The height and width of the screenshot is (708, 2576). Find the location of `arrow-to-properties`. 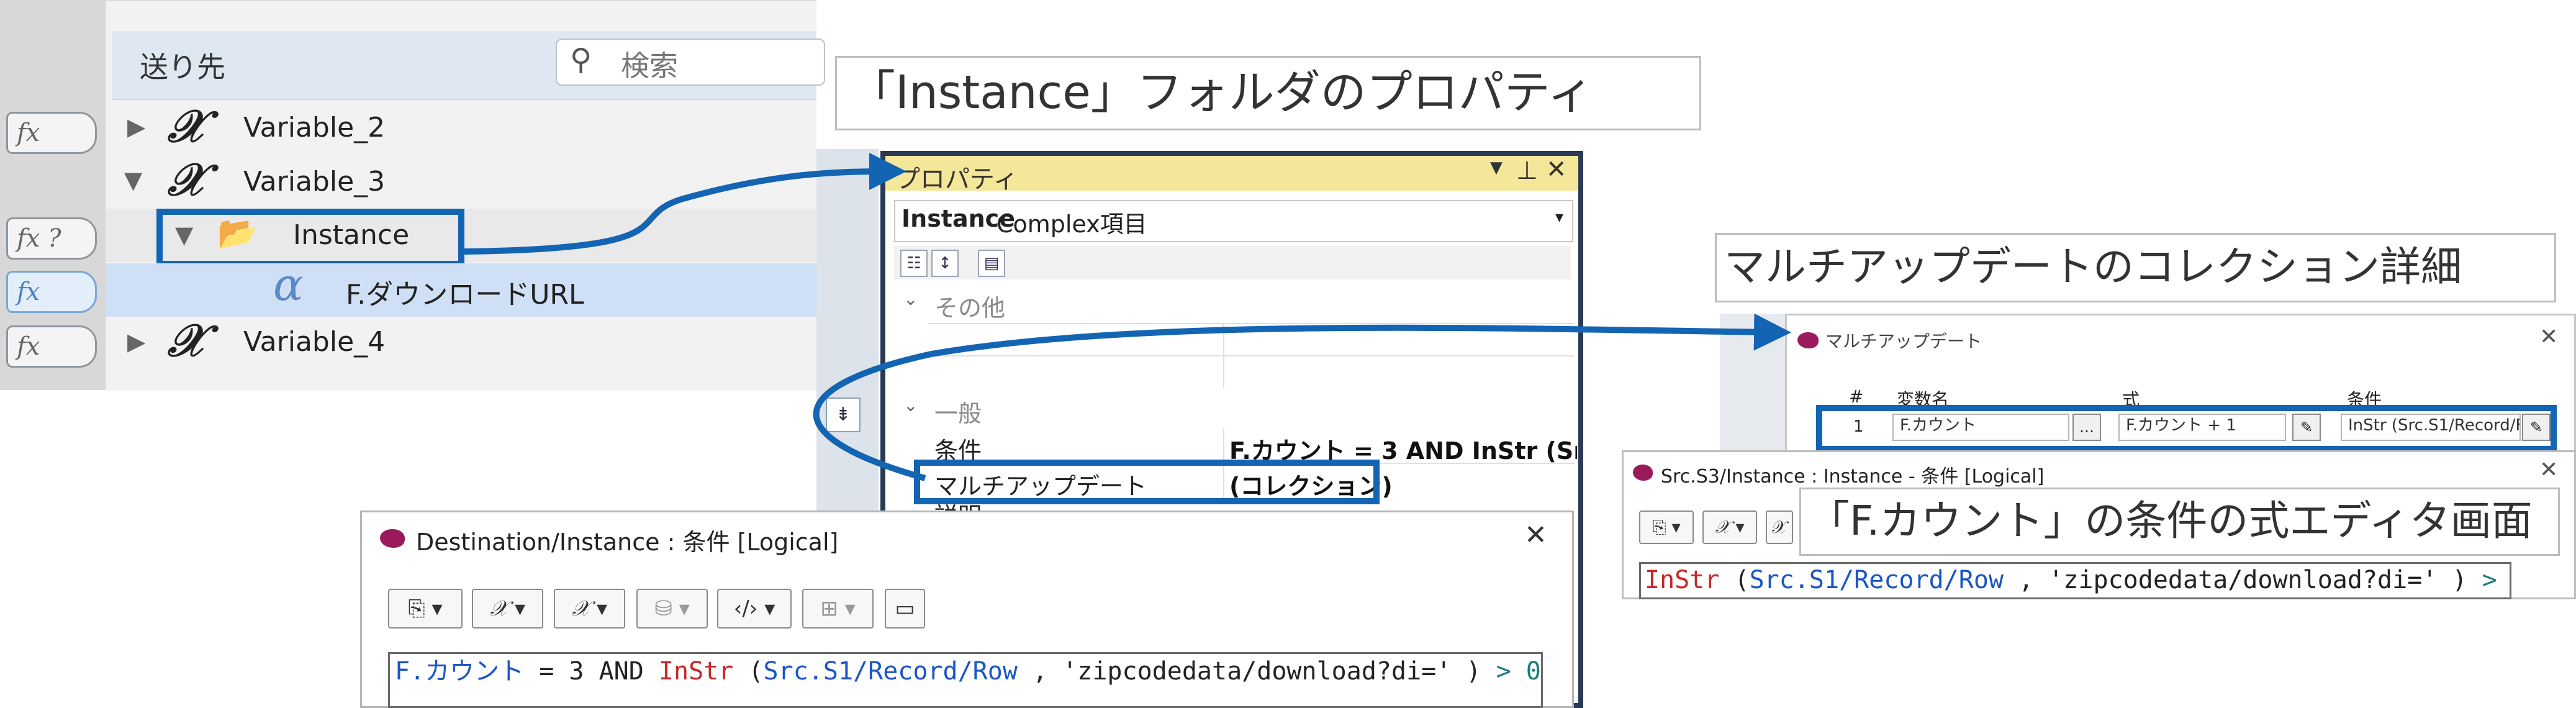

arrow-to-properties is located at coordinates (685, 204).